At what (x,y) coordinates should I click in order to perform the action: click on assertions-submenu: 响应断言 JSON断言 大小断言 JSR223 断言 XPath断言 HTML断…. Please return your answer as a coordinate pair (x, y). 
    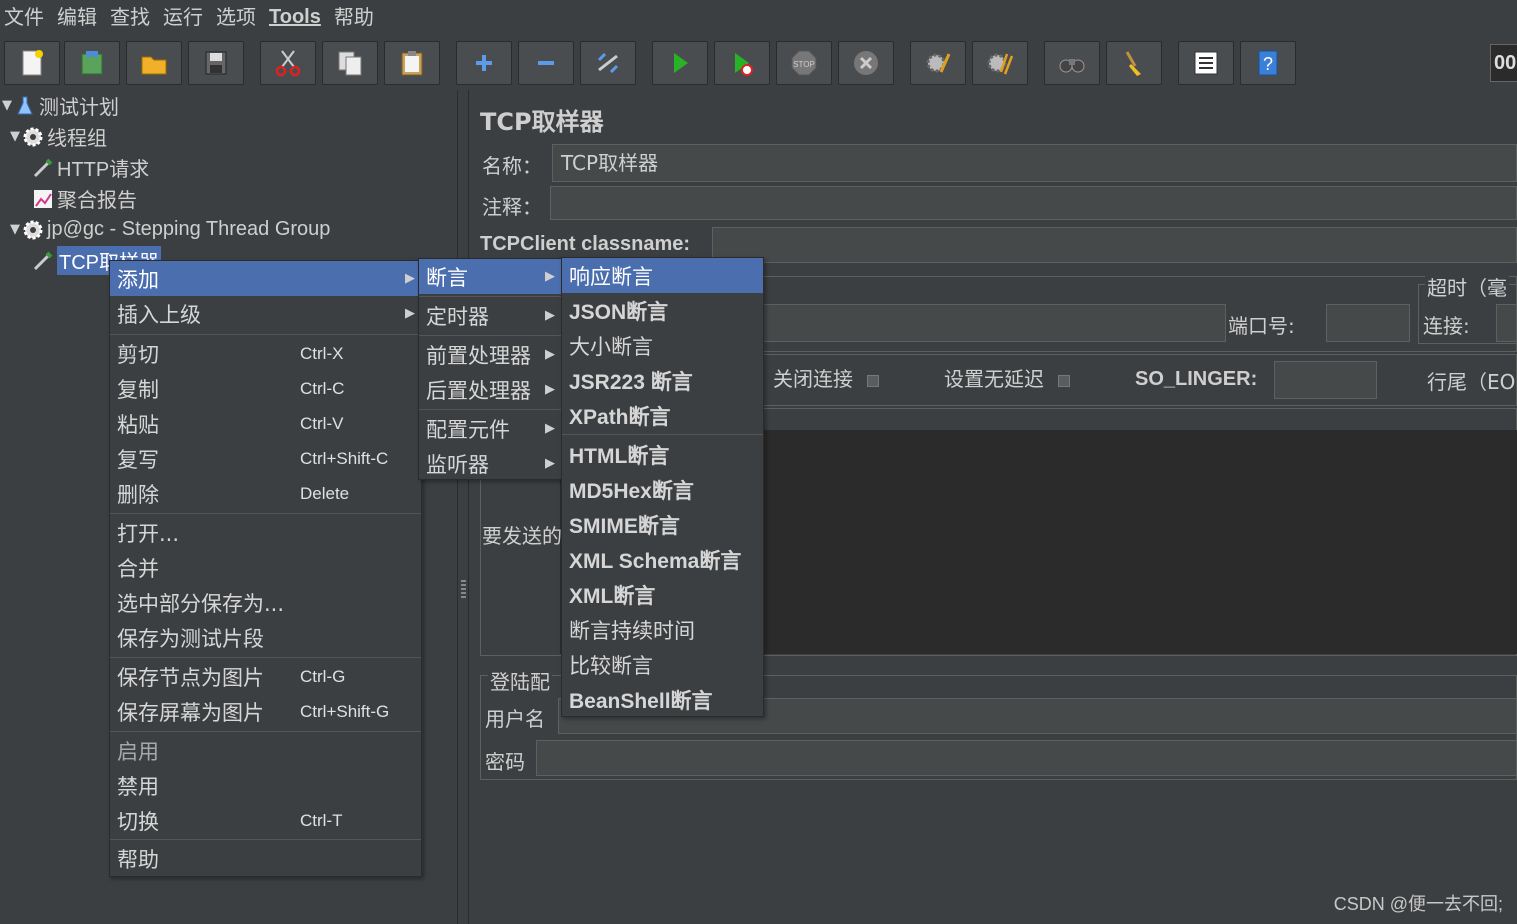
    Looking at the image, I should click on (662, 487).